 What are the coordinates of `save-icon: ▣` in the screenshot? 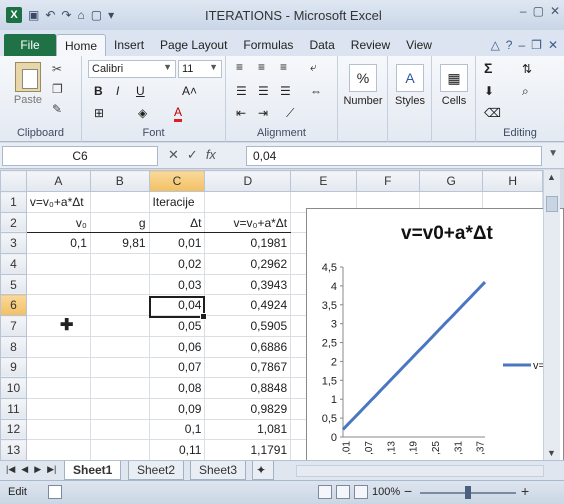 It's located at (33, 15).